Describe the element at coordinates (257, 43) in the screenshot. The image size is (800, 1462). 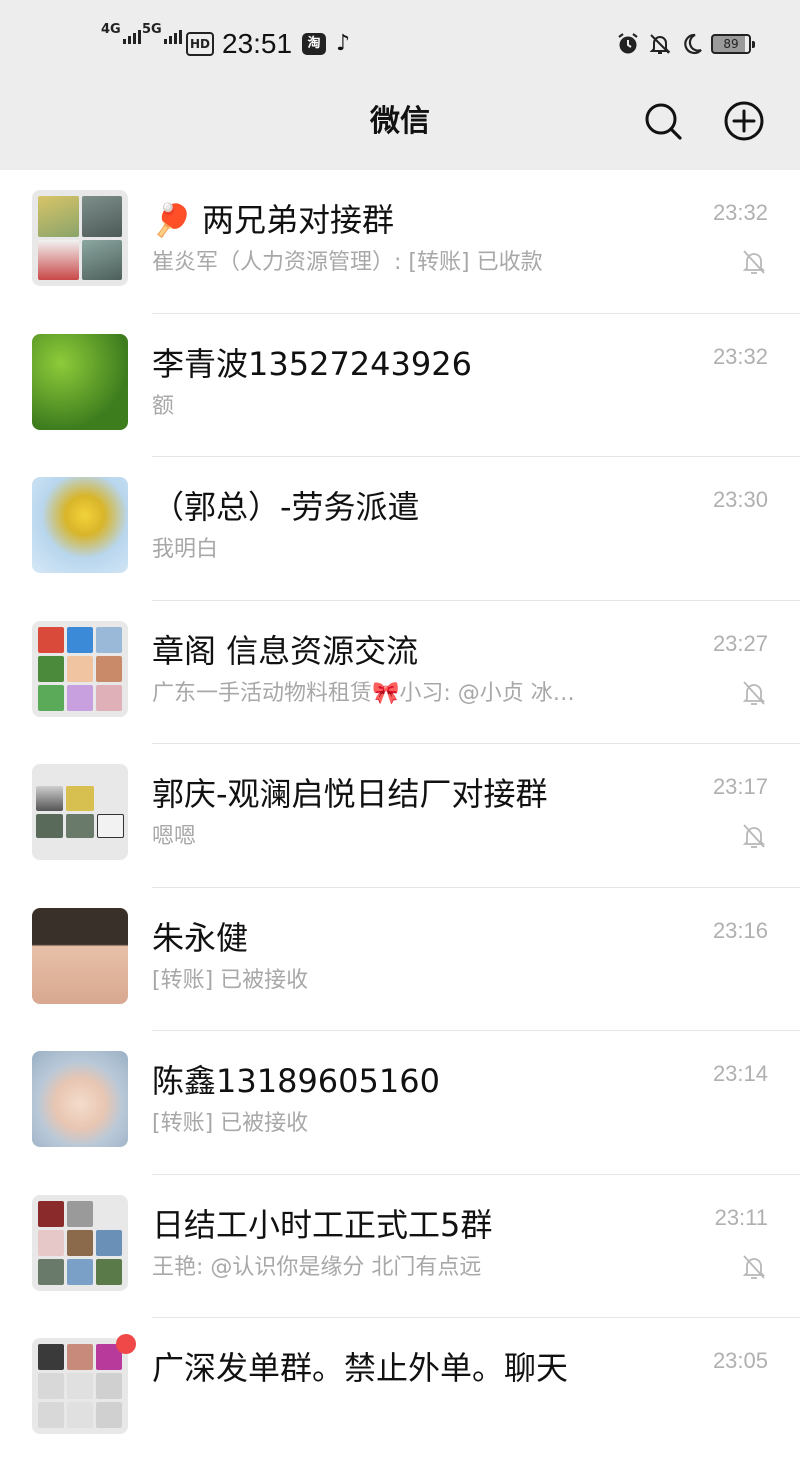
I see `status-clock: 23:51` at that location.